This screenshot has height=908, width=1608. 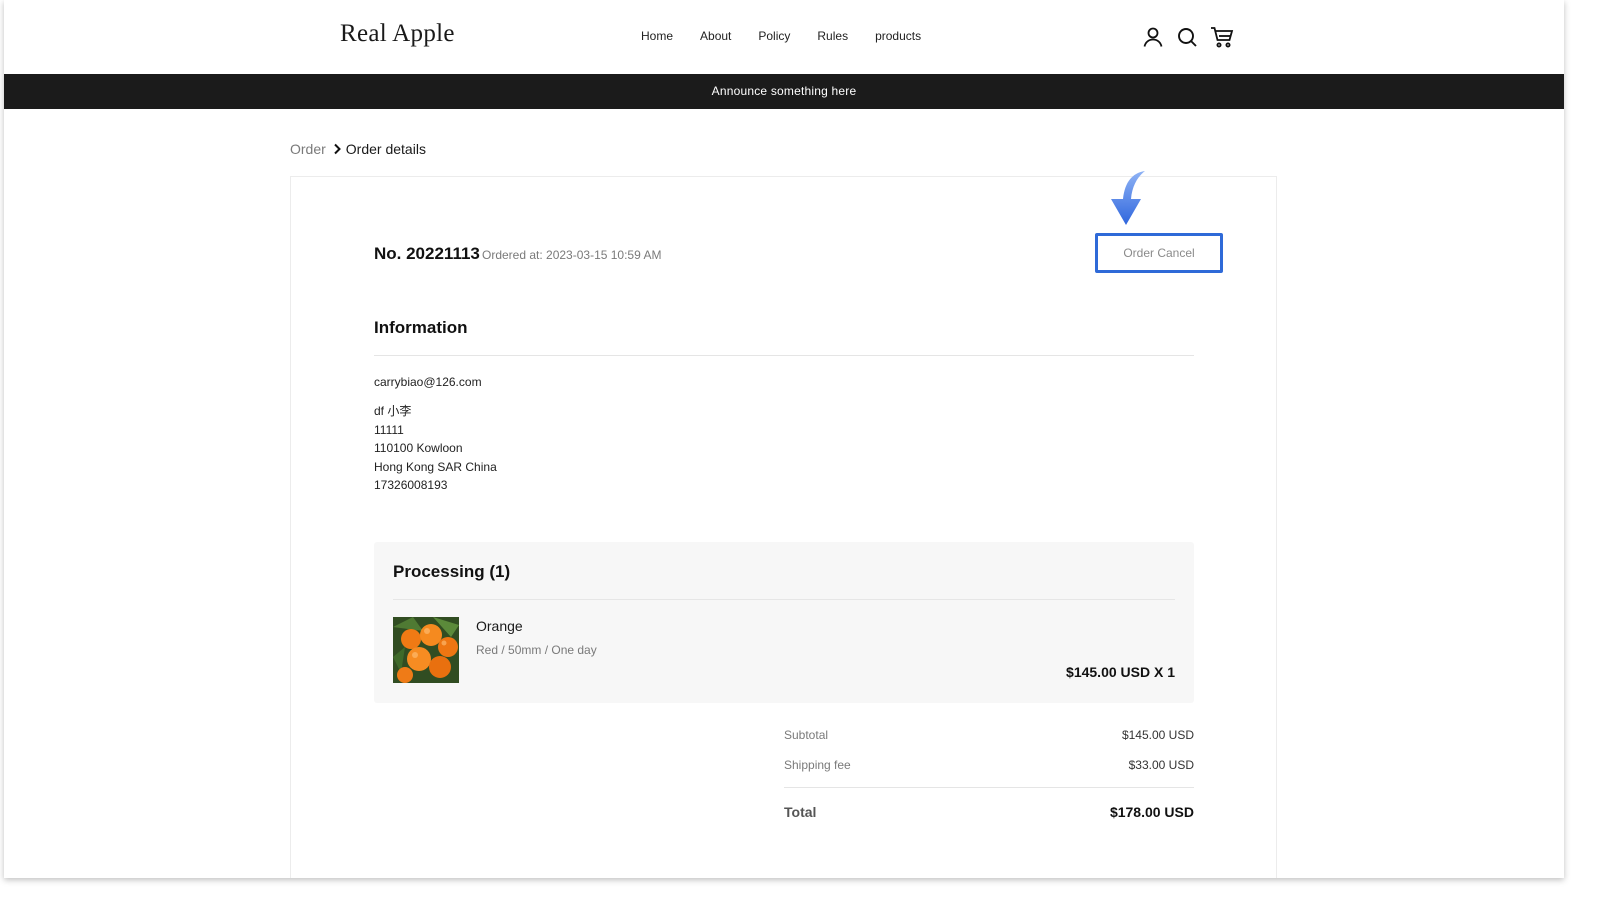 I want to click on subtotal-row: Subtotal $145.00 USD, so click(x=989, y=735).